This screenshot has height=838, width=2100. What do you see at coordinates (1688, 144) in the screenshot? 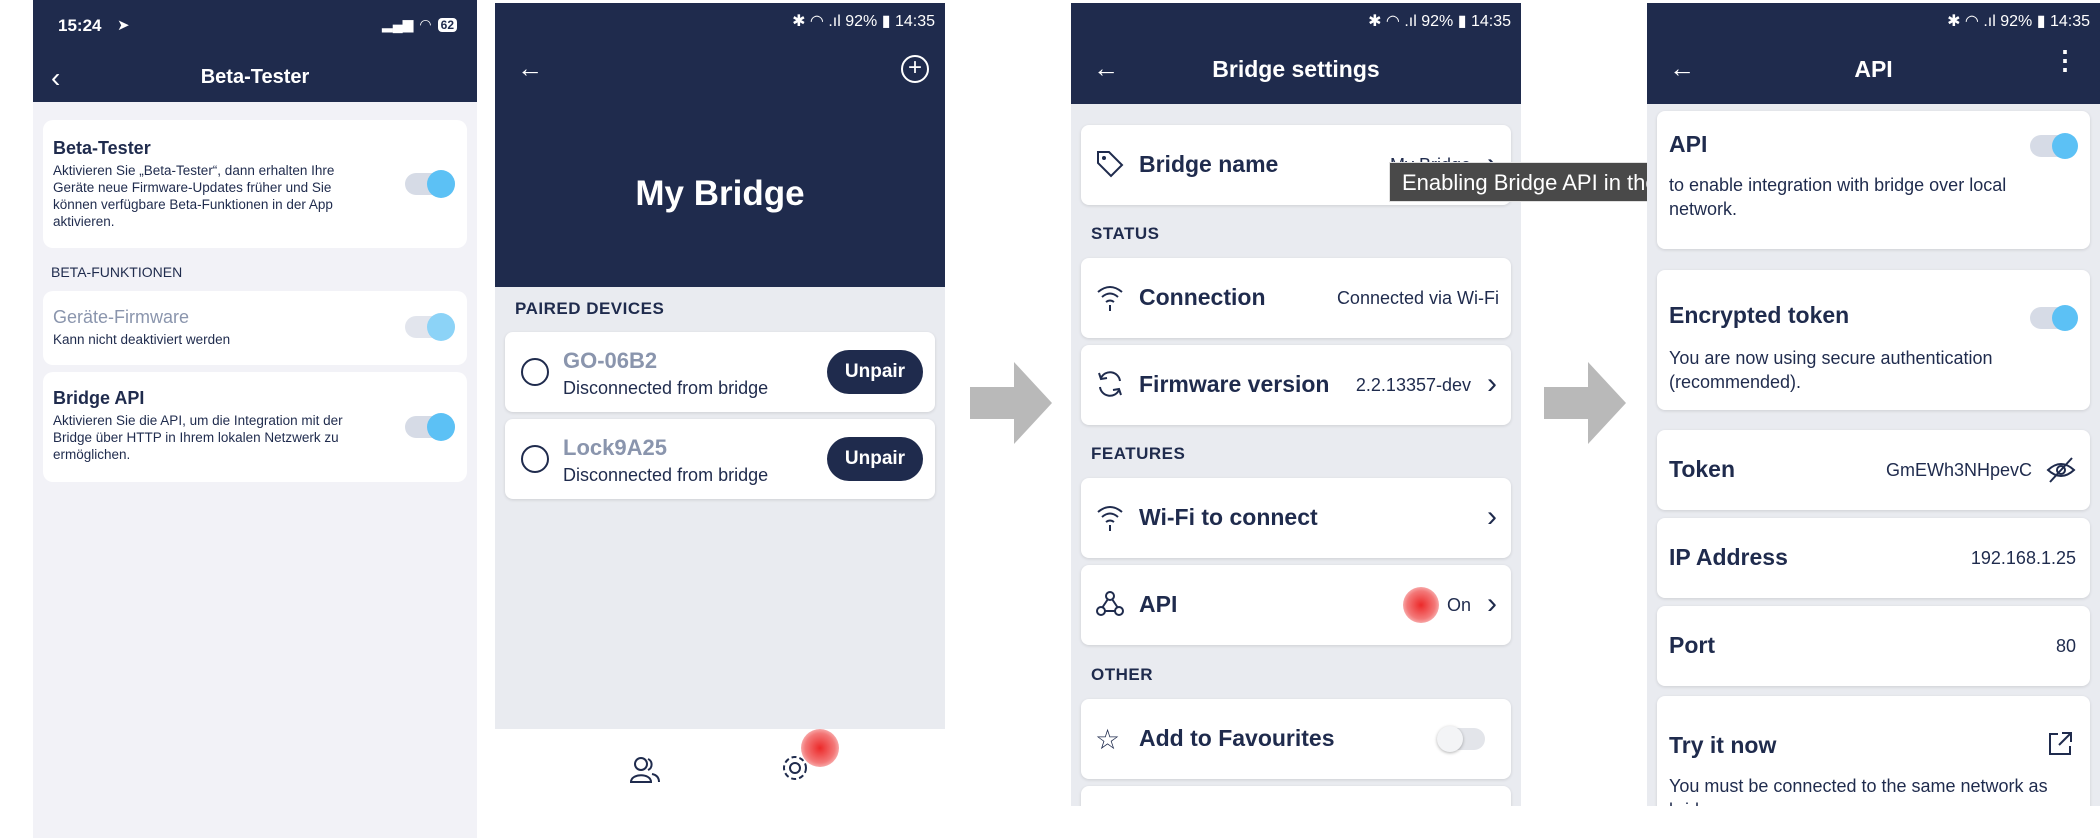
I see `api-title: API` at bounding box center [1688, 144].